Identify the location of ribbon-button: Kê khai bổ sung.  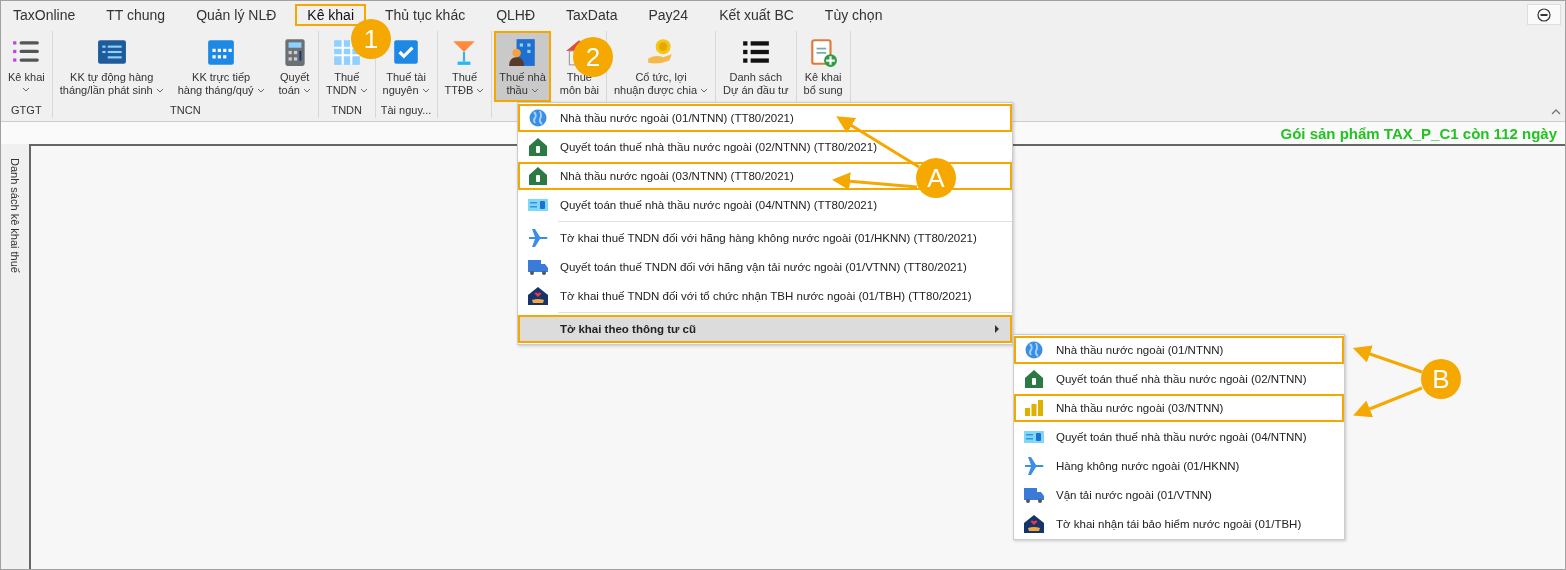
(823, 67).